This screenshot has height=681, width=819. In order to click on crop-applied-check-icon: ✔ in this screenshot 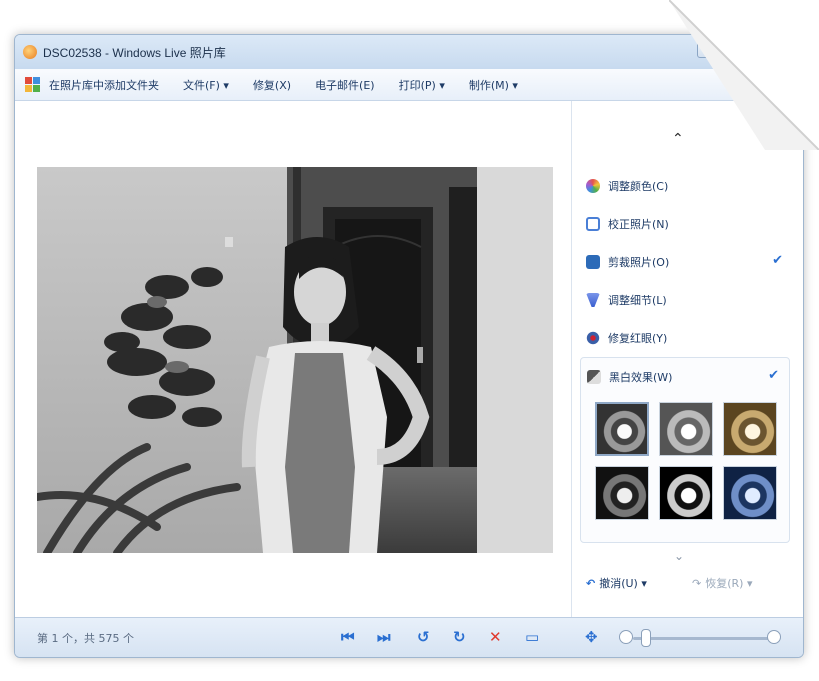, I will do `click(777, 260)`.